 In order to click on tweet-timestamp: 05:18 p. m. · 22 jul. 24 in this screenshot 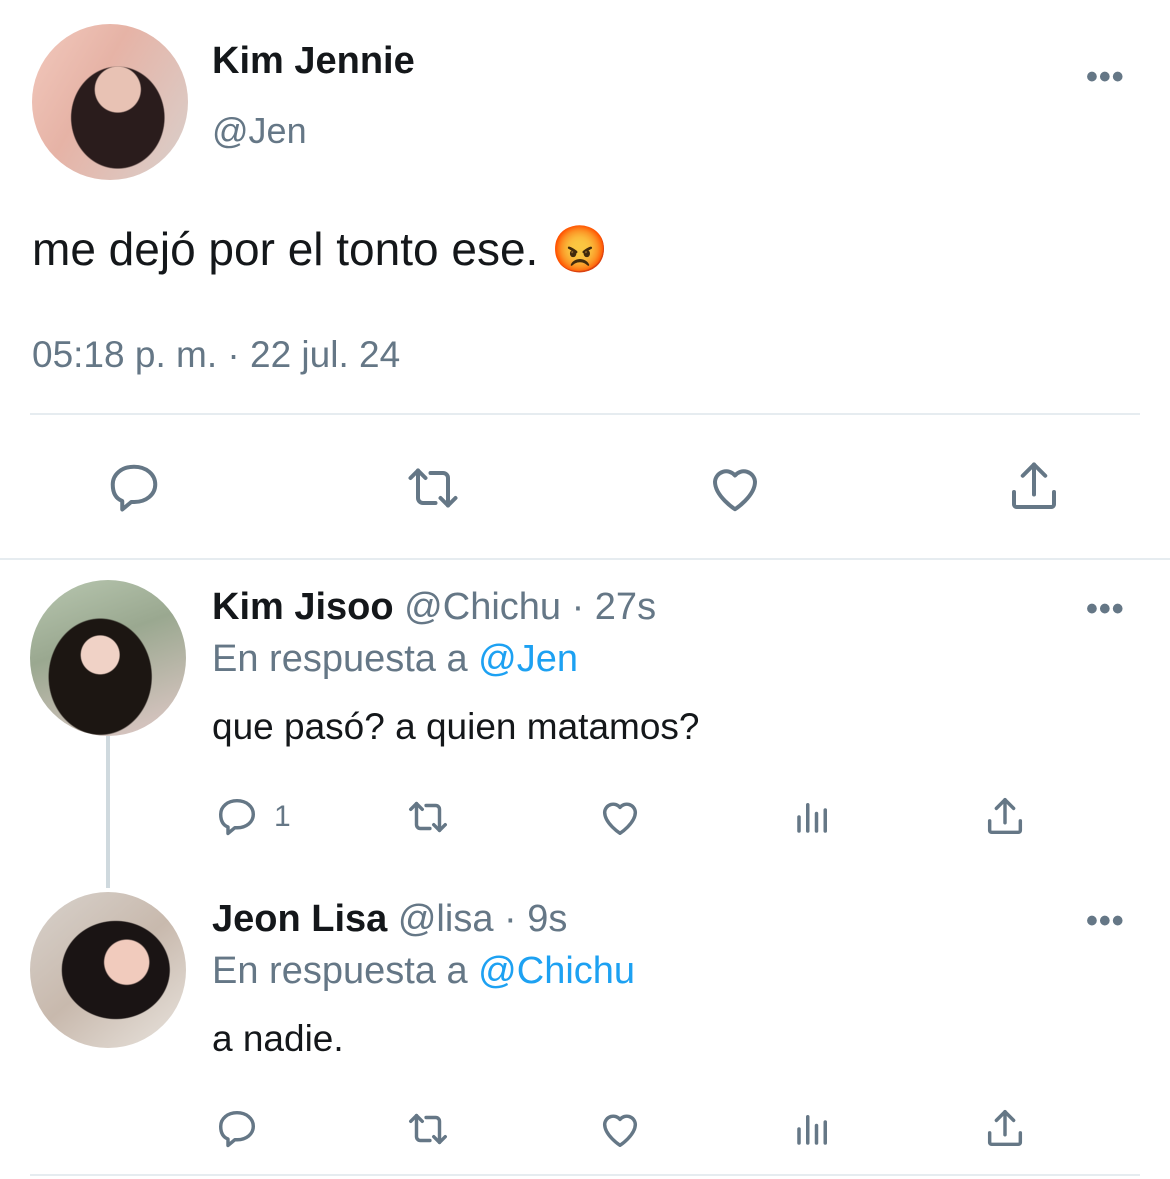, I will do `click(216, 355)`.